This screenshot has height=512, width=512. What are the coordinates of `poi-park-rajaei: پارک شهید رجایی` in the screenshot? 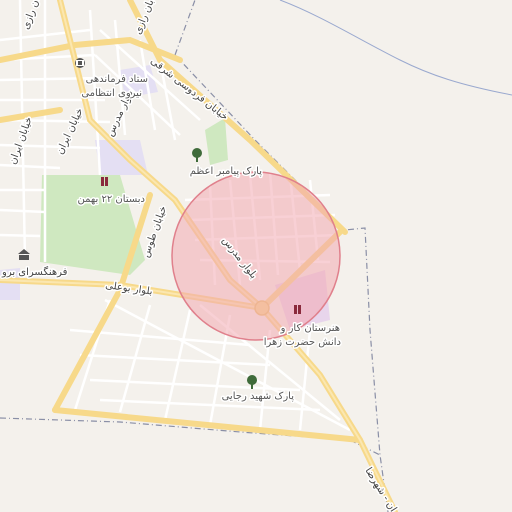 It's located at (258, 396).